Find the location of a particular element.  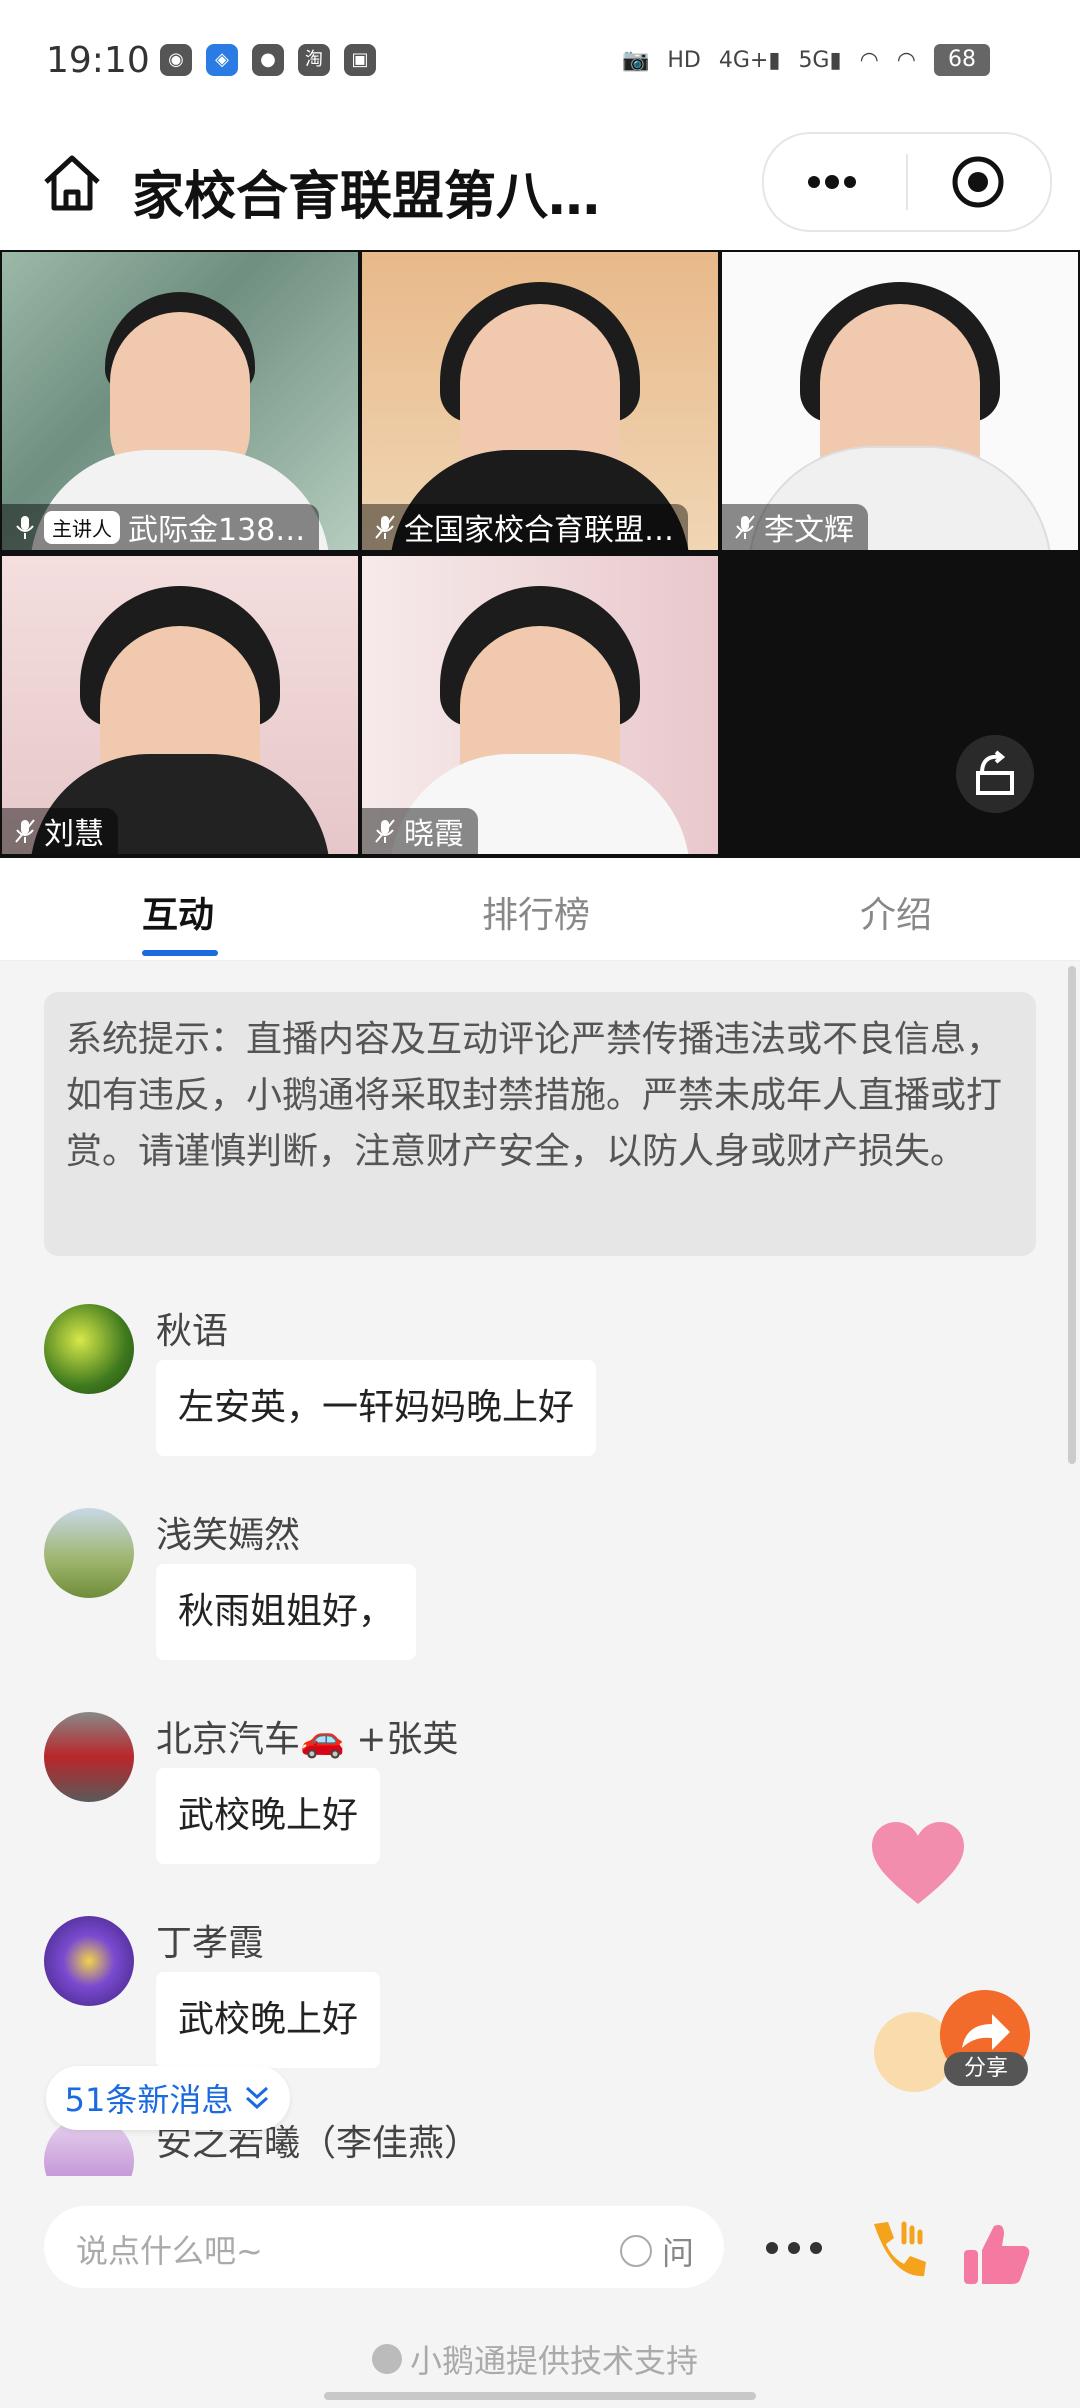

tab-intro: 介绍 is located at coordinates (896, 912).